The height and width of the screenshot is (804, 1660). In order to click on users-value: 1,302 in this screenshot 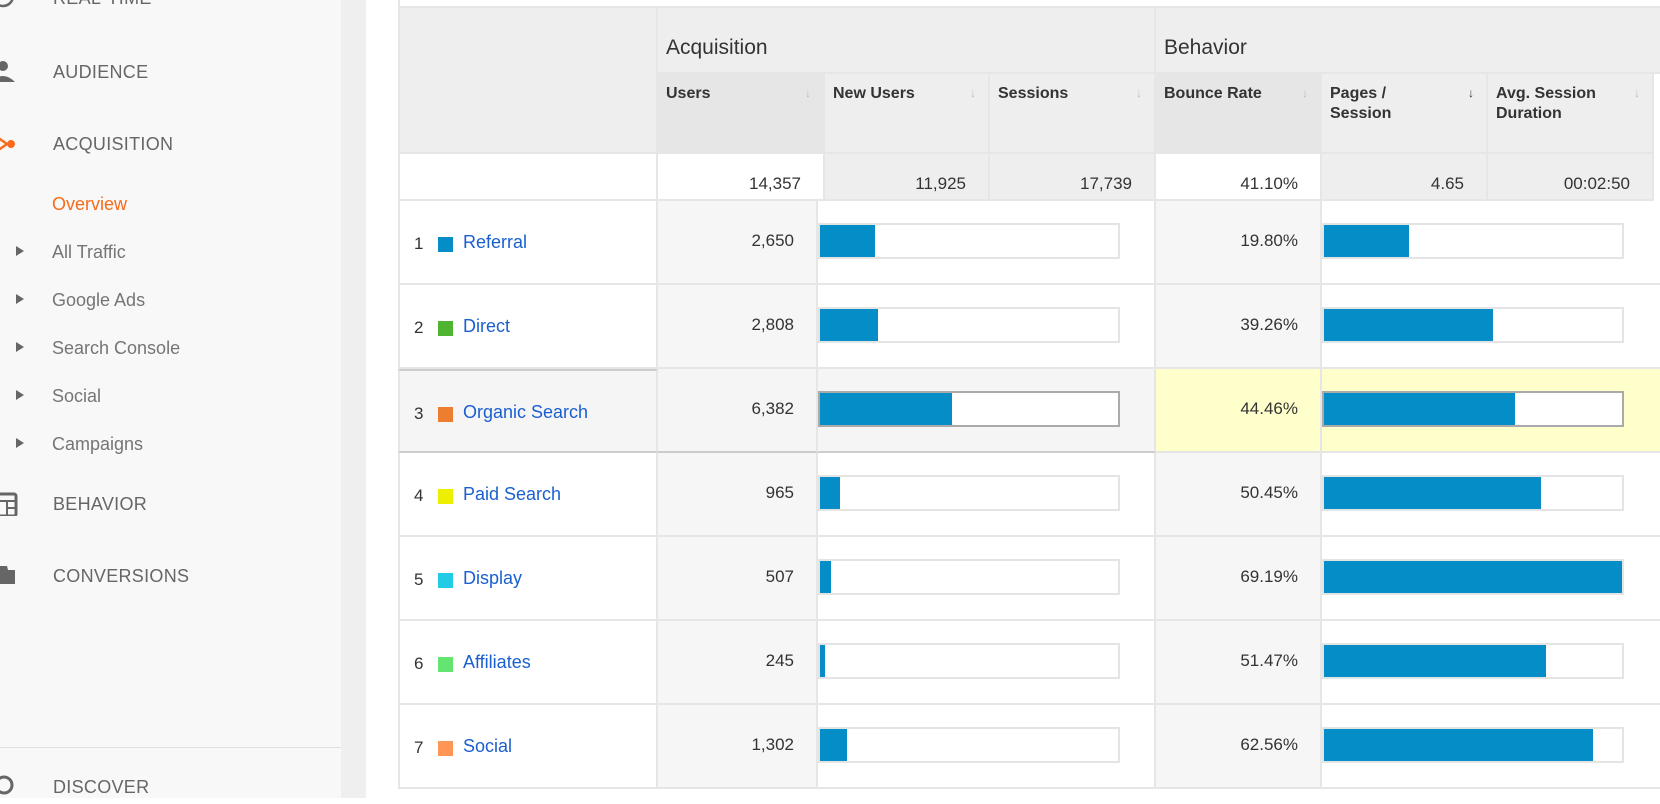, I will do `click(738, 747)`.